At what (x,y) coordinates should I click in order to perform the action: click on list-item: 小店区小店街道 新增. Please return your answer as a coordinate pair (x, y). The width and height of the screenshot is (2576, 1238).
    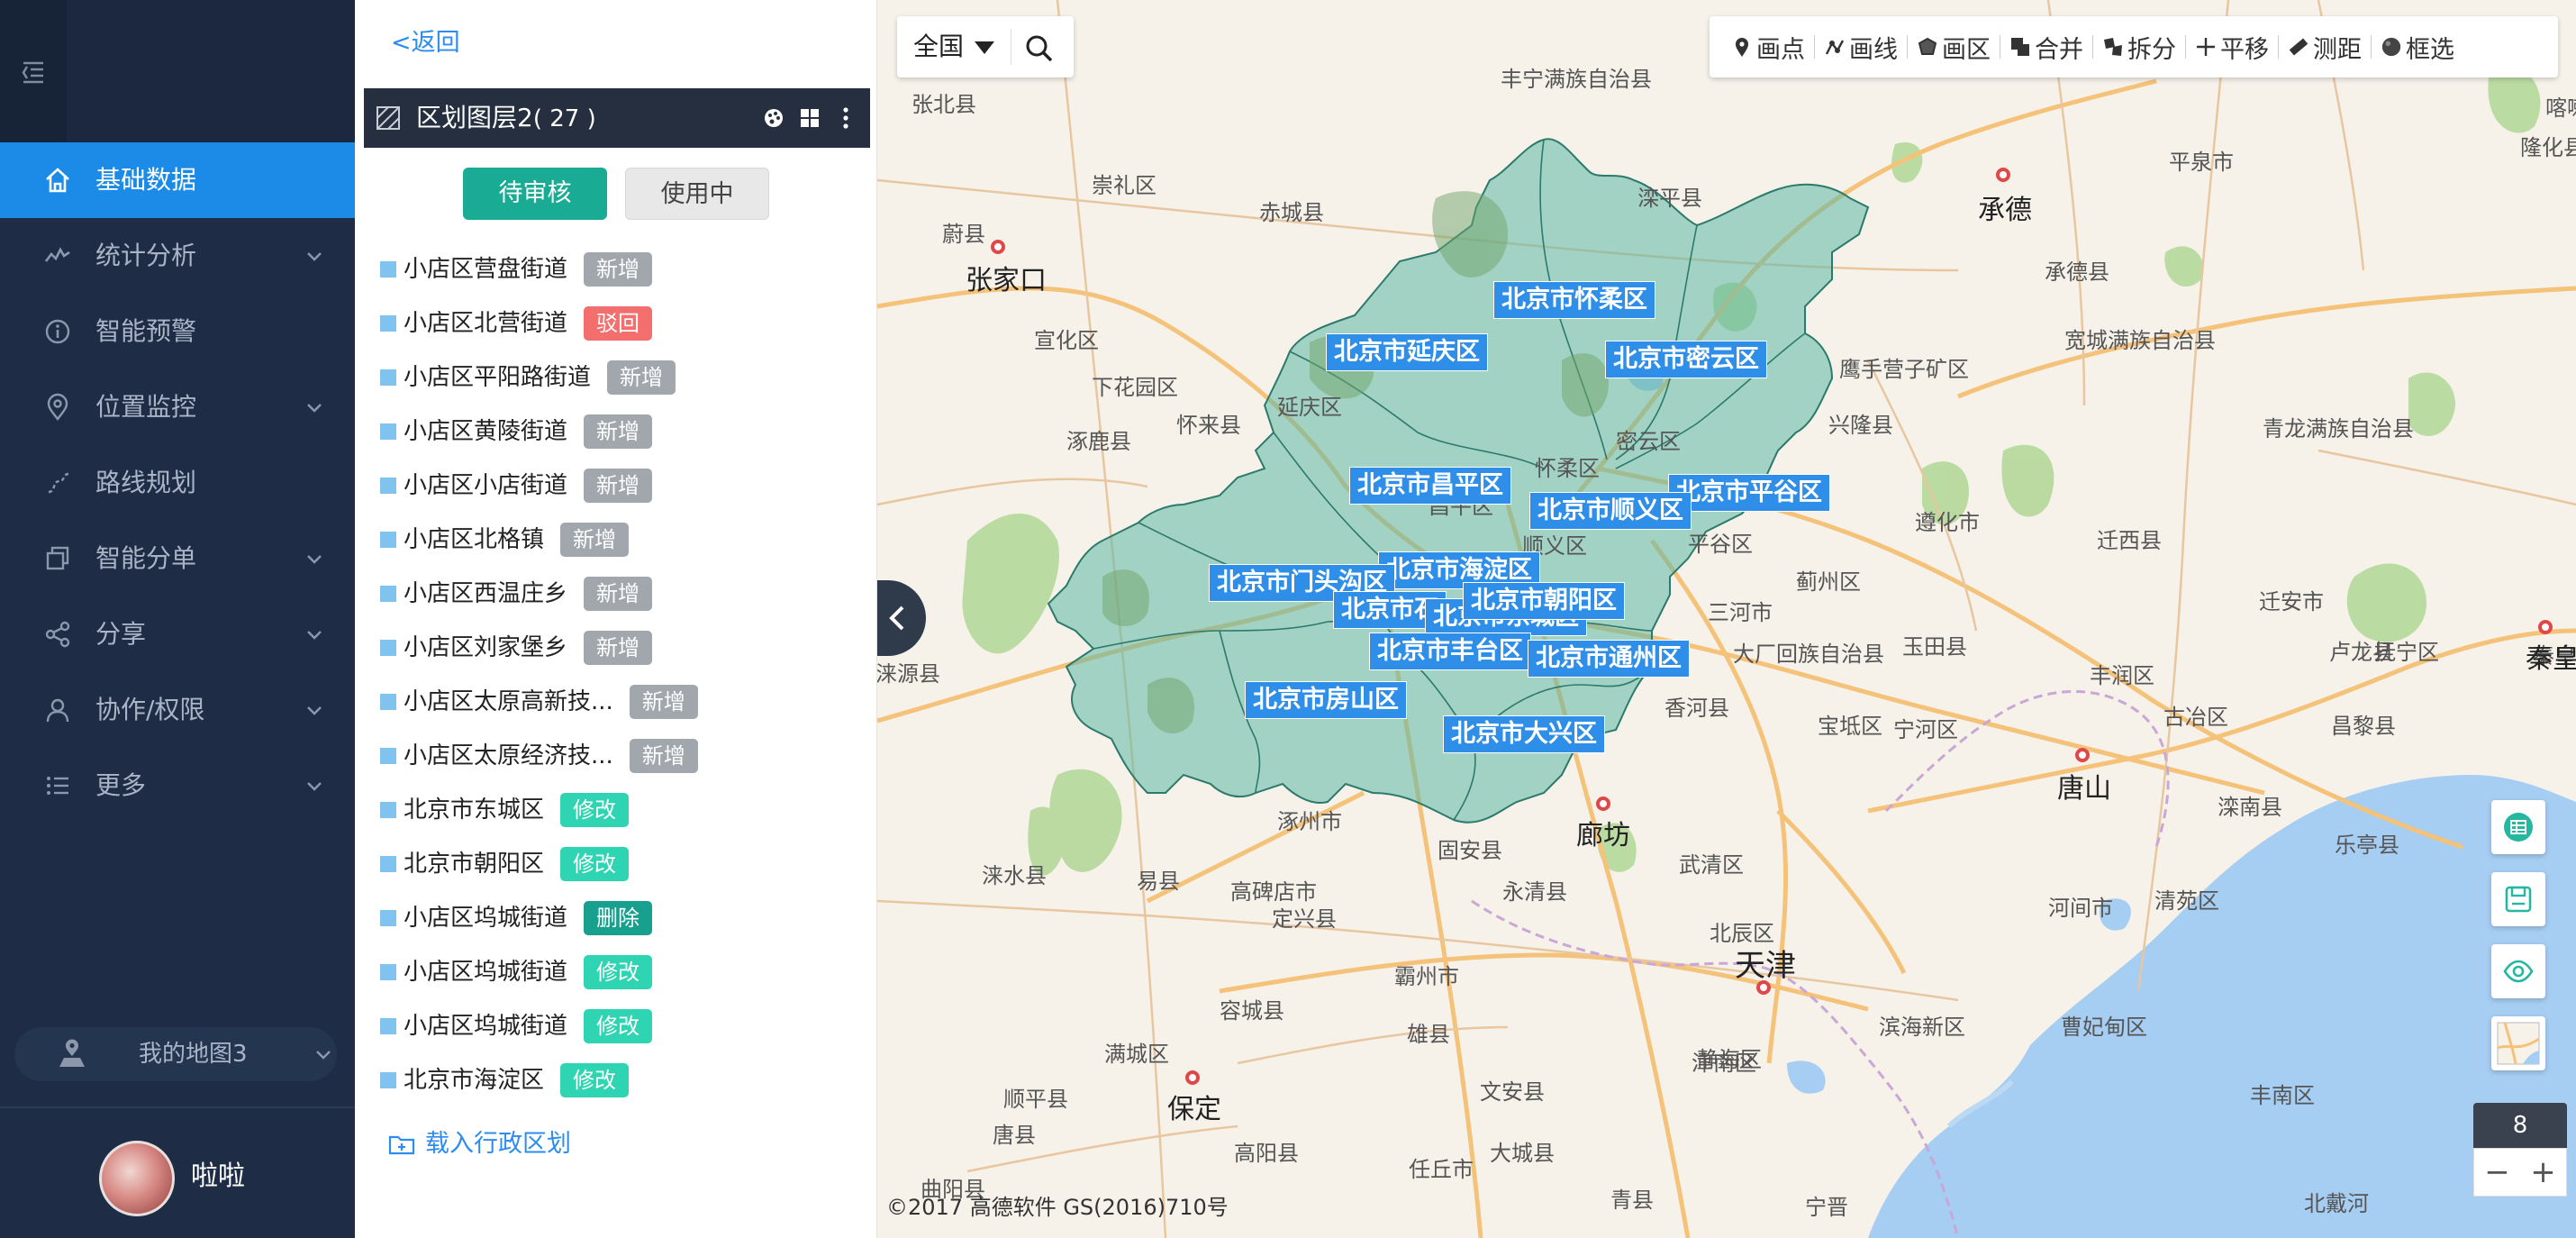
    Looking at the image, I should click on (516, 485).